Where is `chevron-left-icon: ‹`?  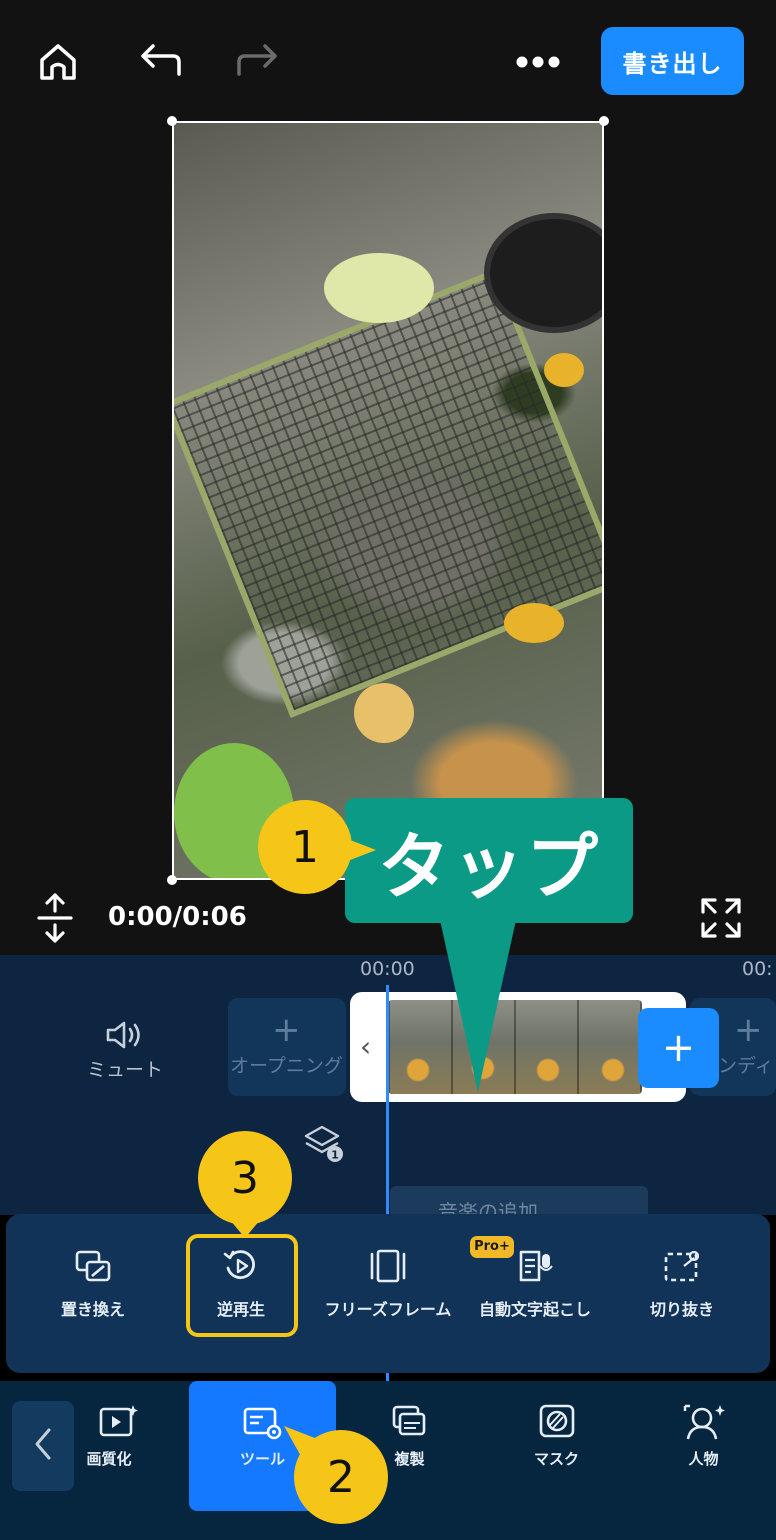 chevron-left-icon: ‹ is located at coordinates (365, 1046).